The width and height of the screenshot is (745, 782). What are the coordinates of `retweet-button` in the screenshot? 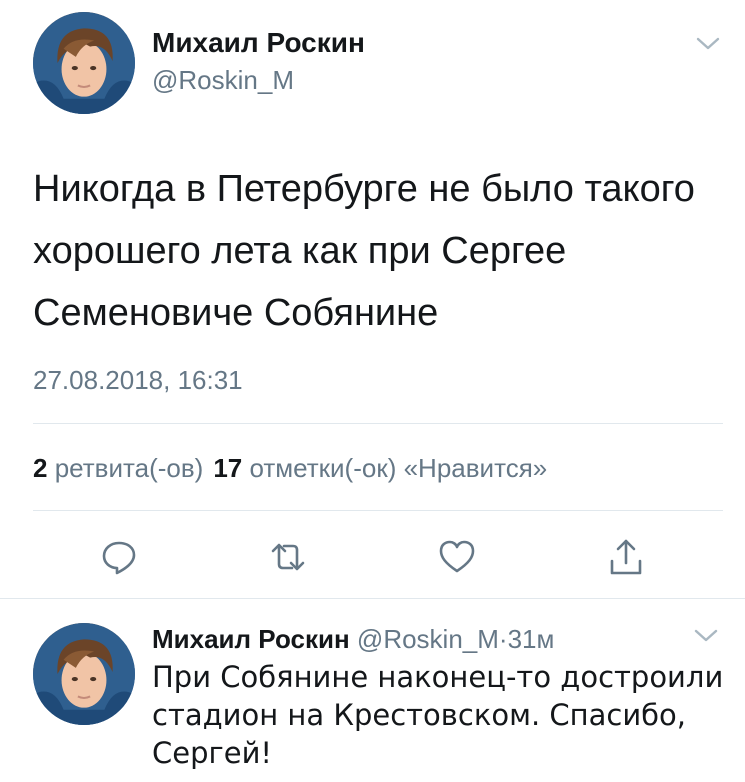 It's located at (288, 557).